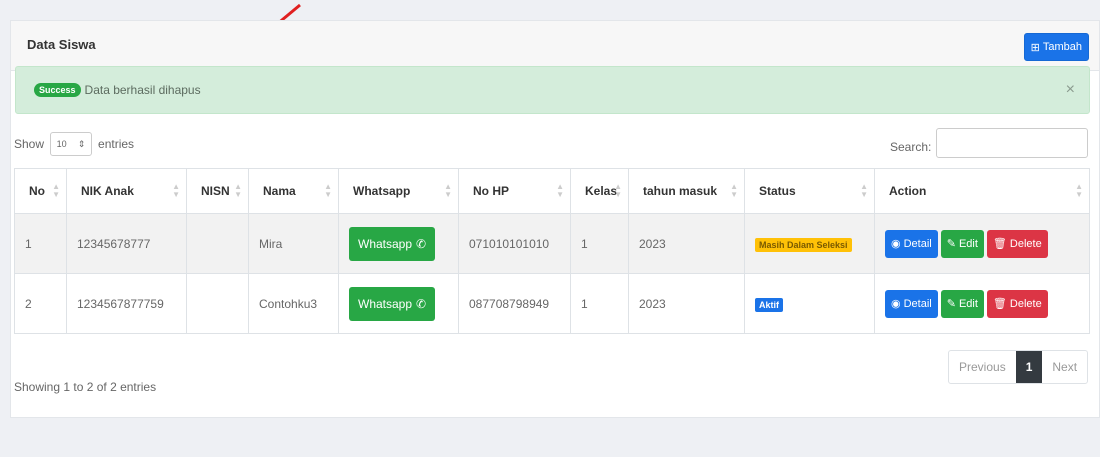 This screenshot has width=1100, height=457. What do you see at coordinates (142, 90) in the screenshot?
I see `alert-message: Data berhasil dihapus` at bounding box center [142, 90].